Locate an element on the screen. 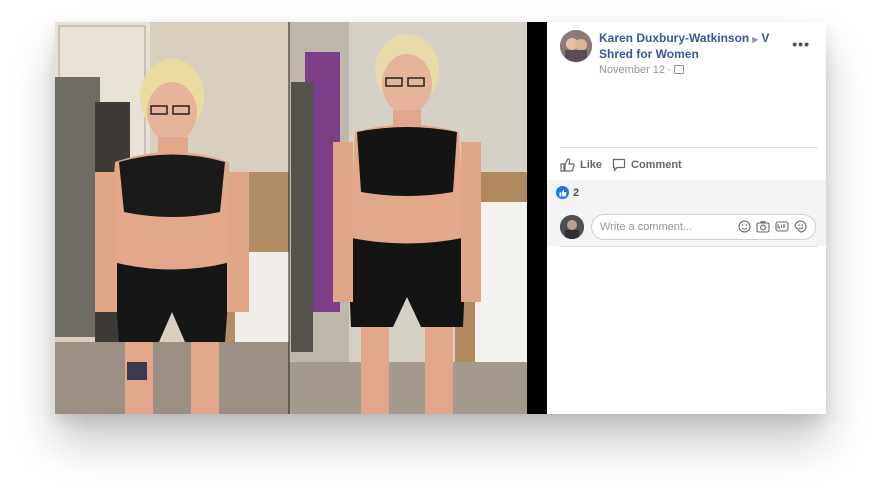  camera-icon is located at coordinates (763, 226).